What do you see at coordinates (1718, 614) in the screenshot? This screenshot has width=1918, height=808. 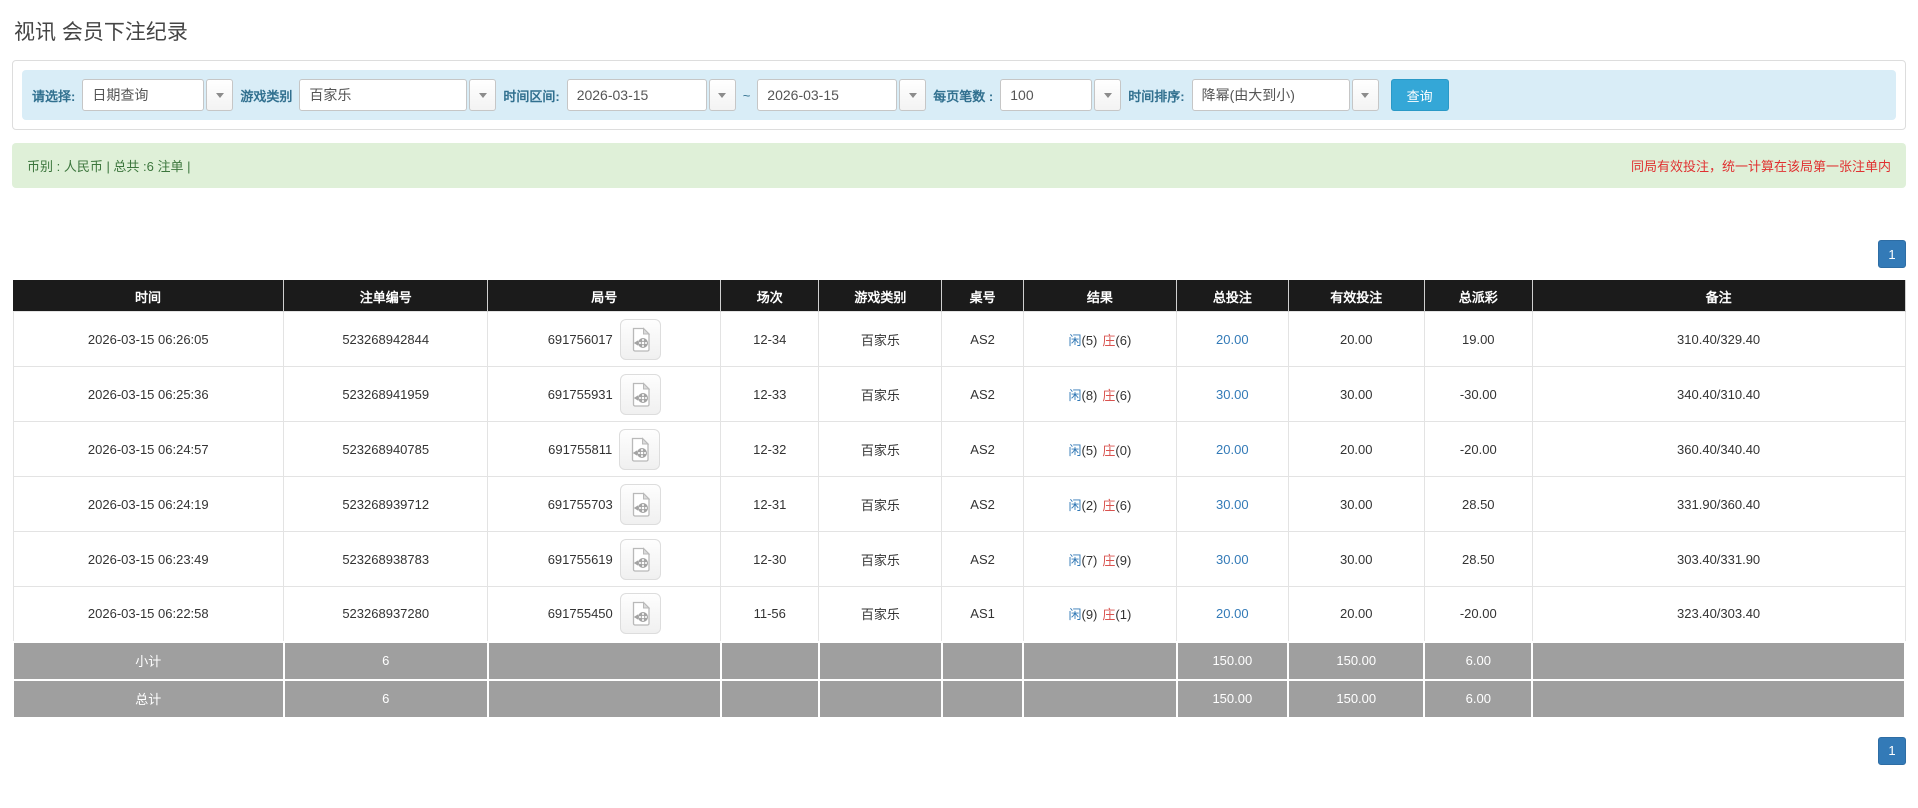 I see `cell-note: 323.40/303.40` at bounding box center [1718, 614].